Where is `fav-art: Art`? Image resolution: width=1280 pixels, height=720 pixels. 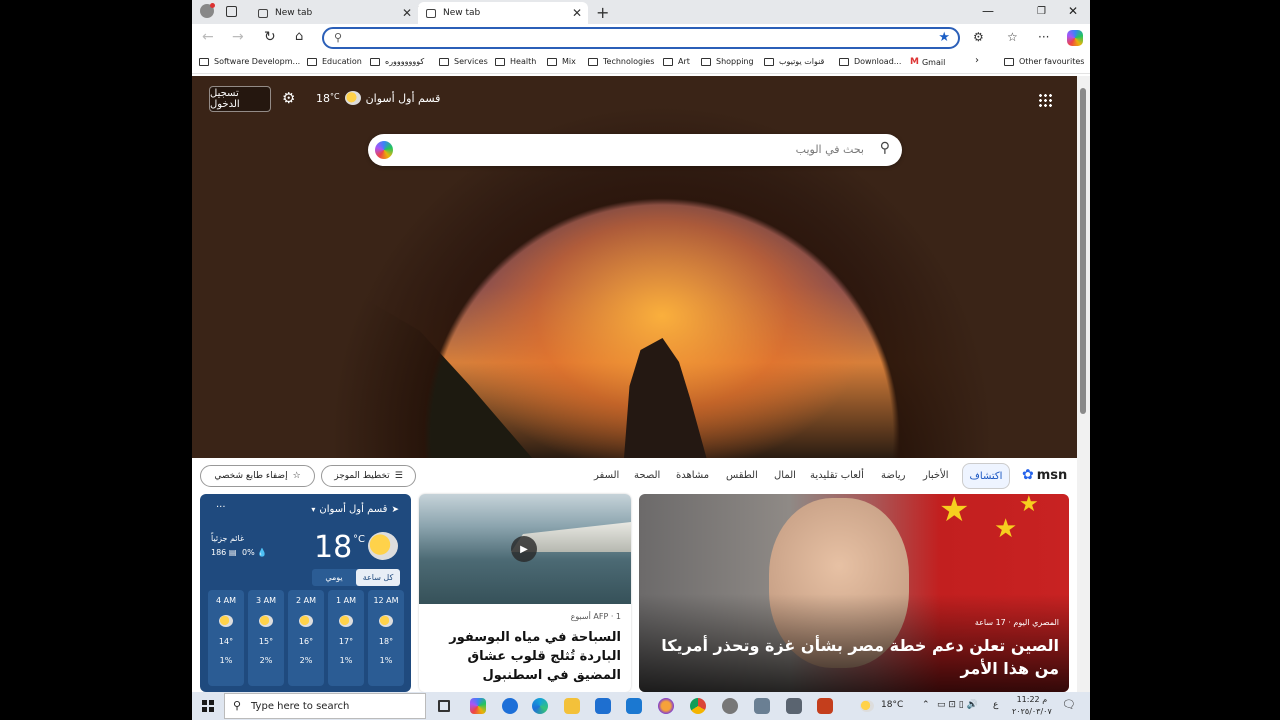
fav-art: Art is located at coordinates (676, 61).